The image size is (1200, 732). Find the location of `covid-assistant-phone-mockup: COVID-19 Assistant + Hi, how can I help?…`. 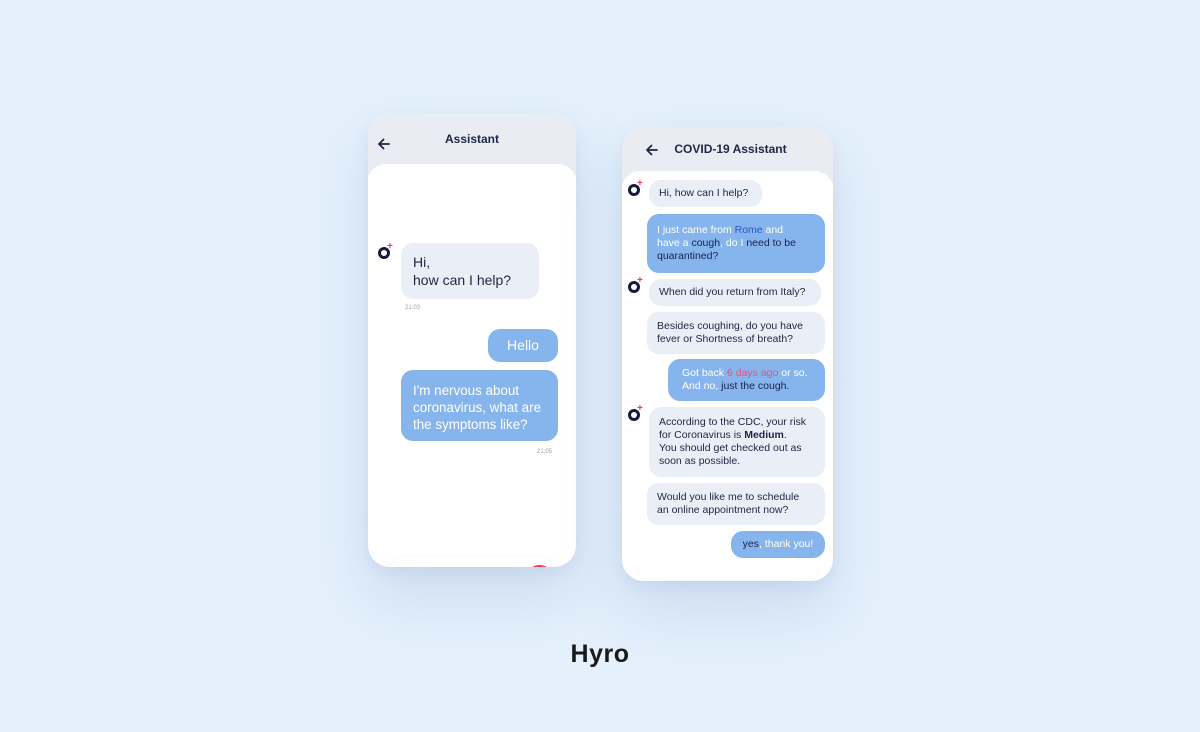

covid-assistant-phone-mockup: COVID-19 Assistant + Hi, how can I help?… is located at coordinates (727, 354).